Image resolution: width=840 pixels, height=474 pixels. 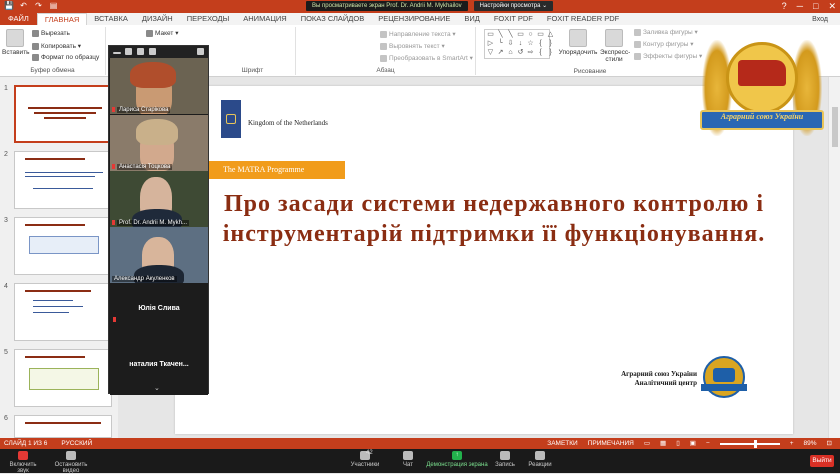 I want to click on shape-outline-label: Контур фигуры ▾, so click(x=668, y=44).